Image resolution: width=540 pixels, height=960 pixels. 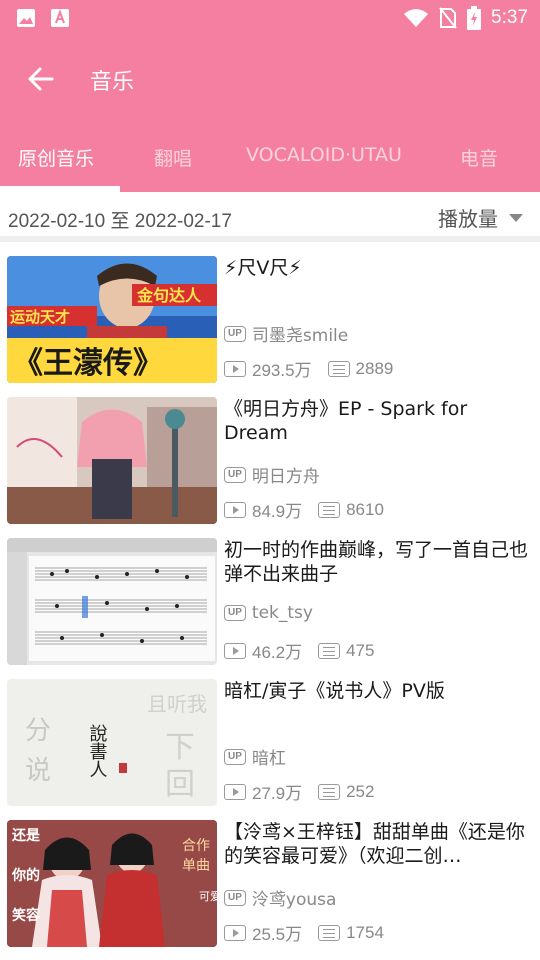 I want to click on uploader: UP 暗杠, so click(x=255, y=756).